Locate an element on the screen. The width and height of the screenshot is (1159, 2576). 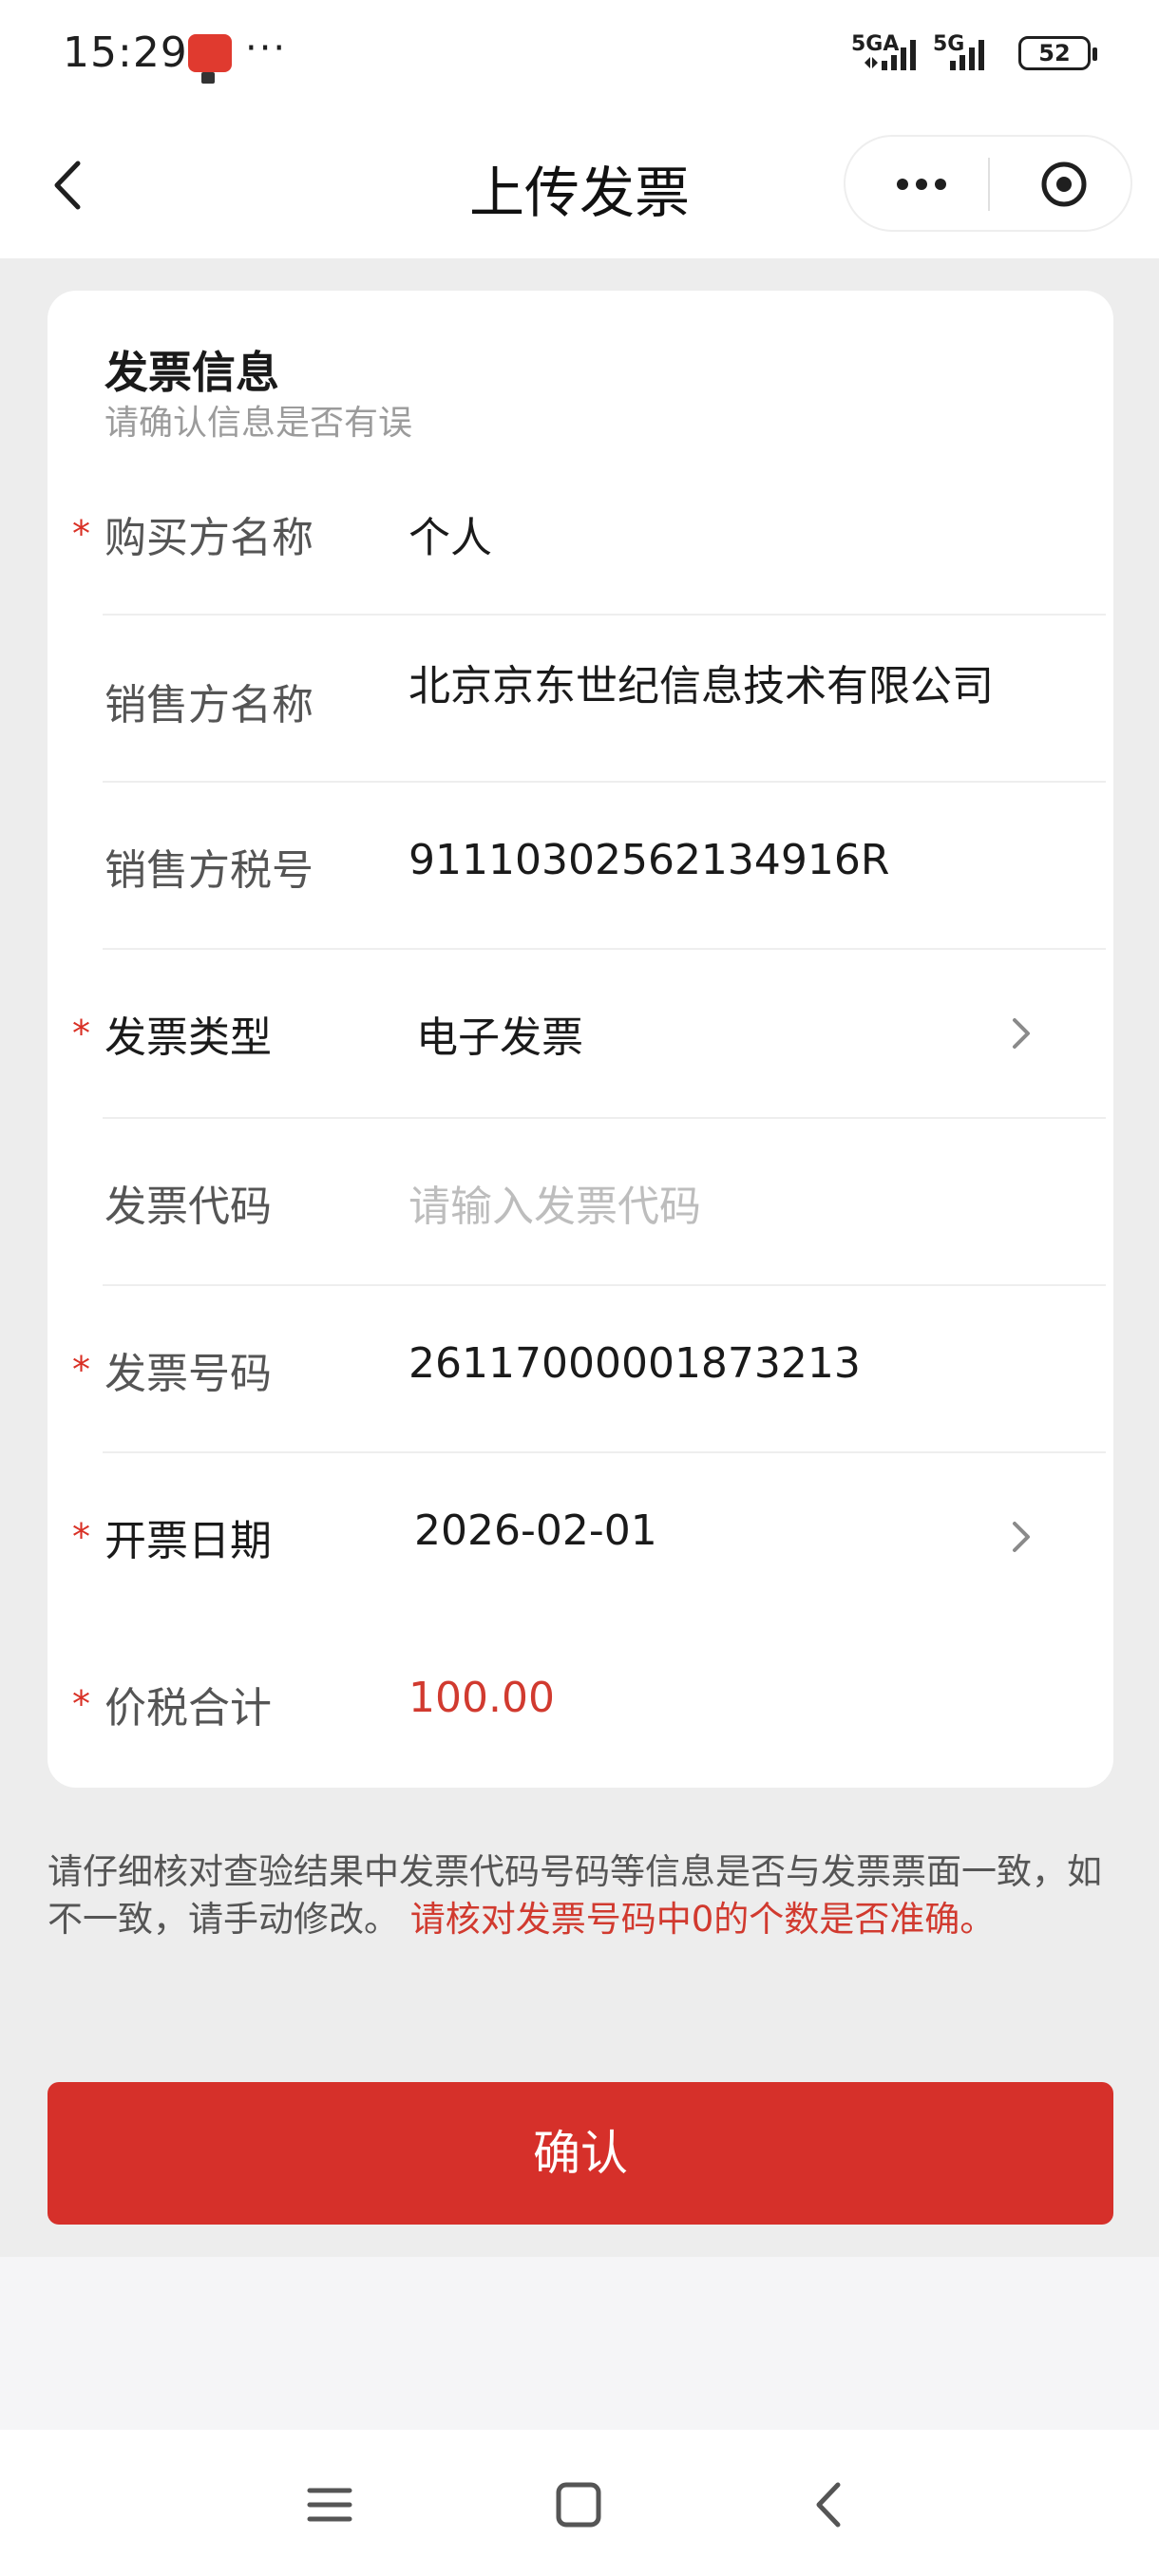
app-notification-icon is located at coordinates (210, 59).